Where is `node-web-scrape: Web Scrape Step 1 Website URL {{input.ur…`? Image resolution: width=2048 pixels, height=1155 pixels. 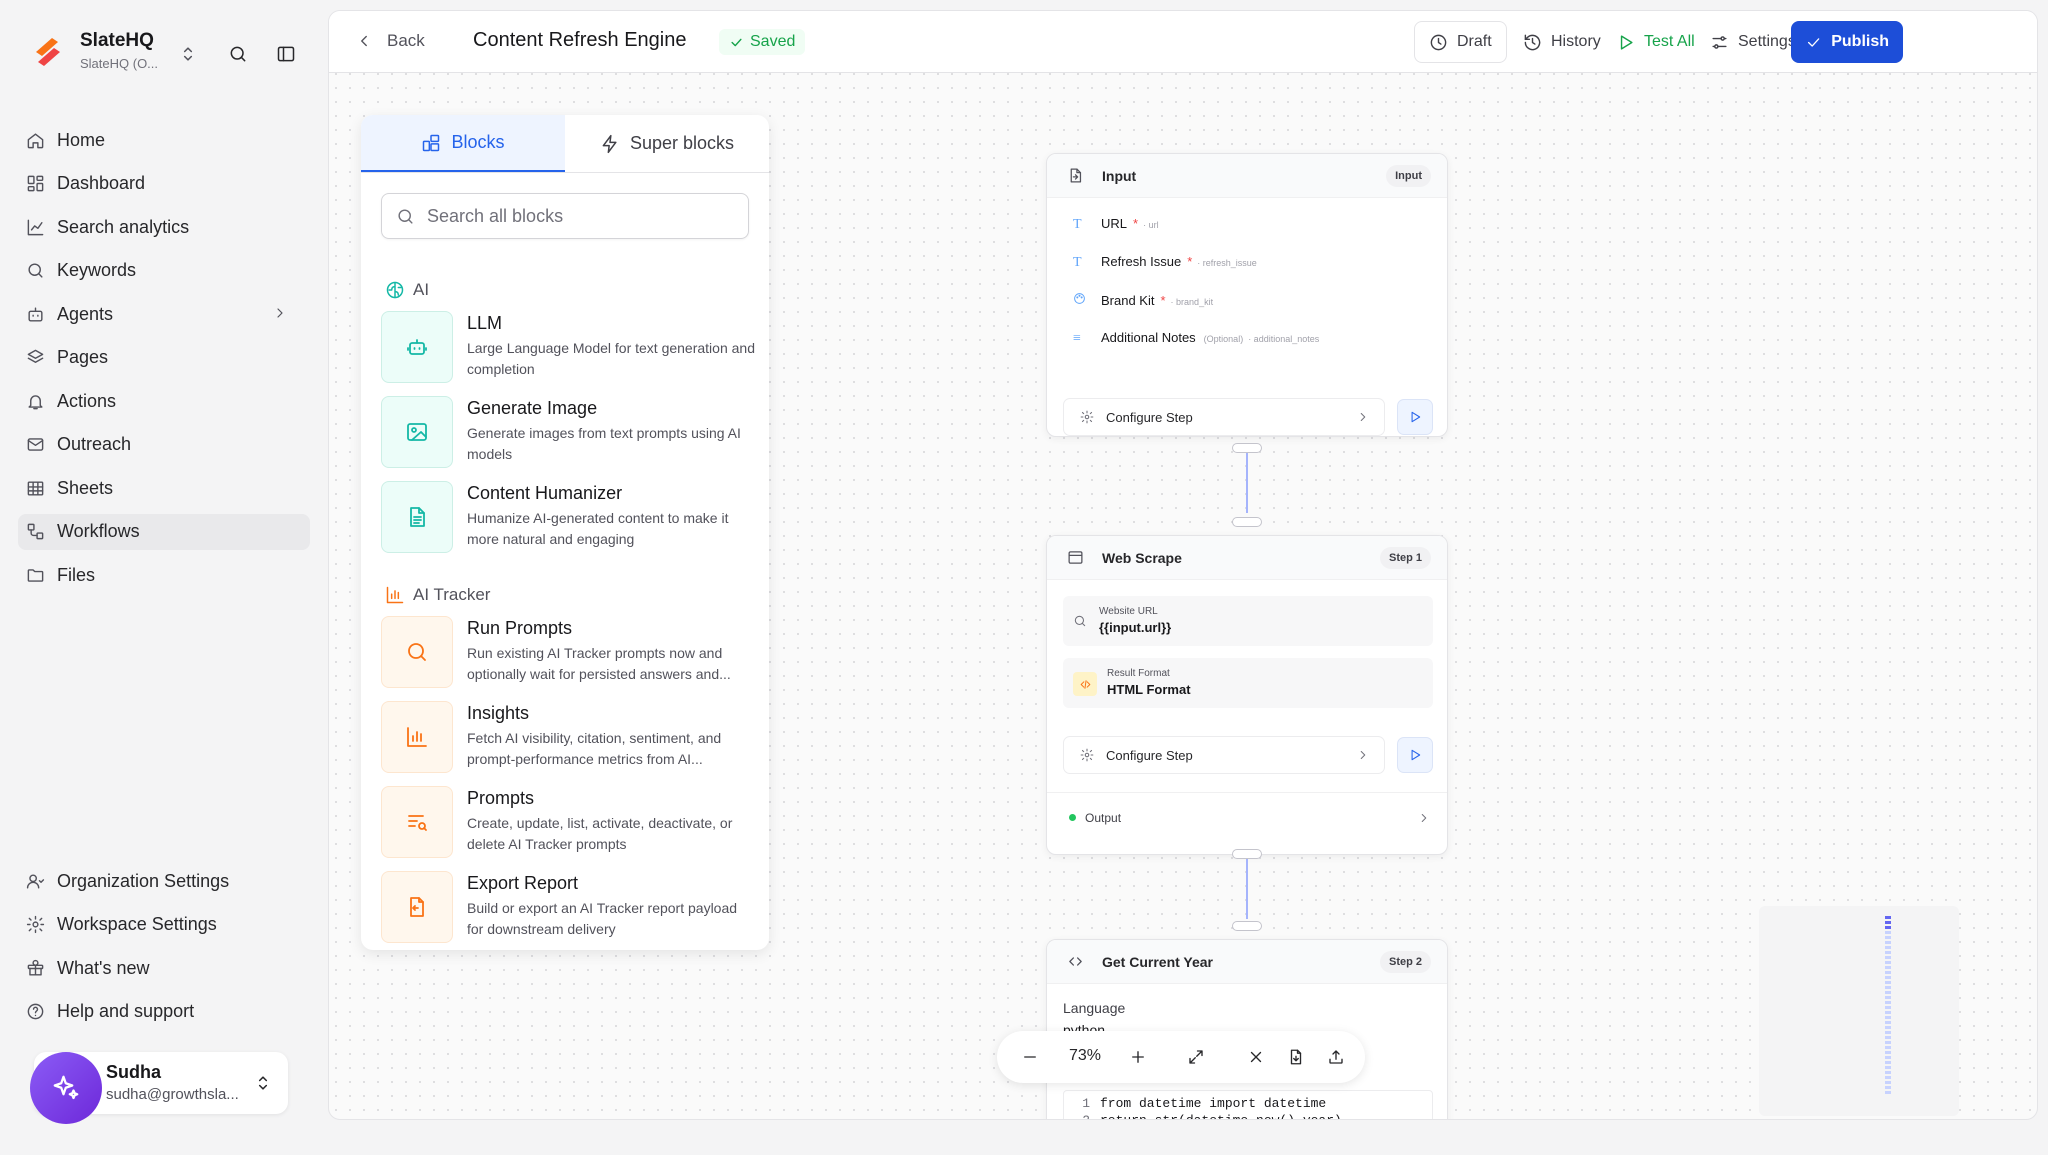 node-web-scrape: Web Scrape Step 1 Website URL {{input.ur… is located at coordinates (1247, 695).